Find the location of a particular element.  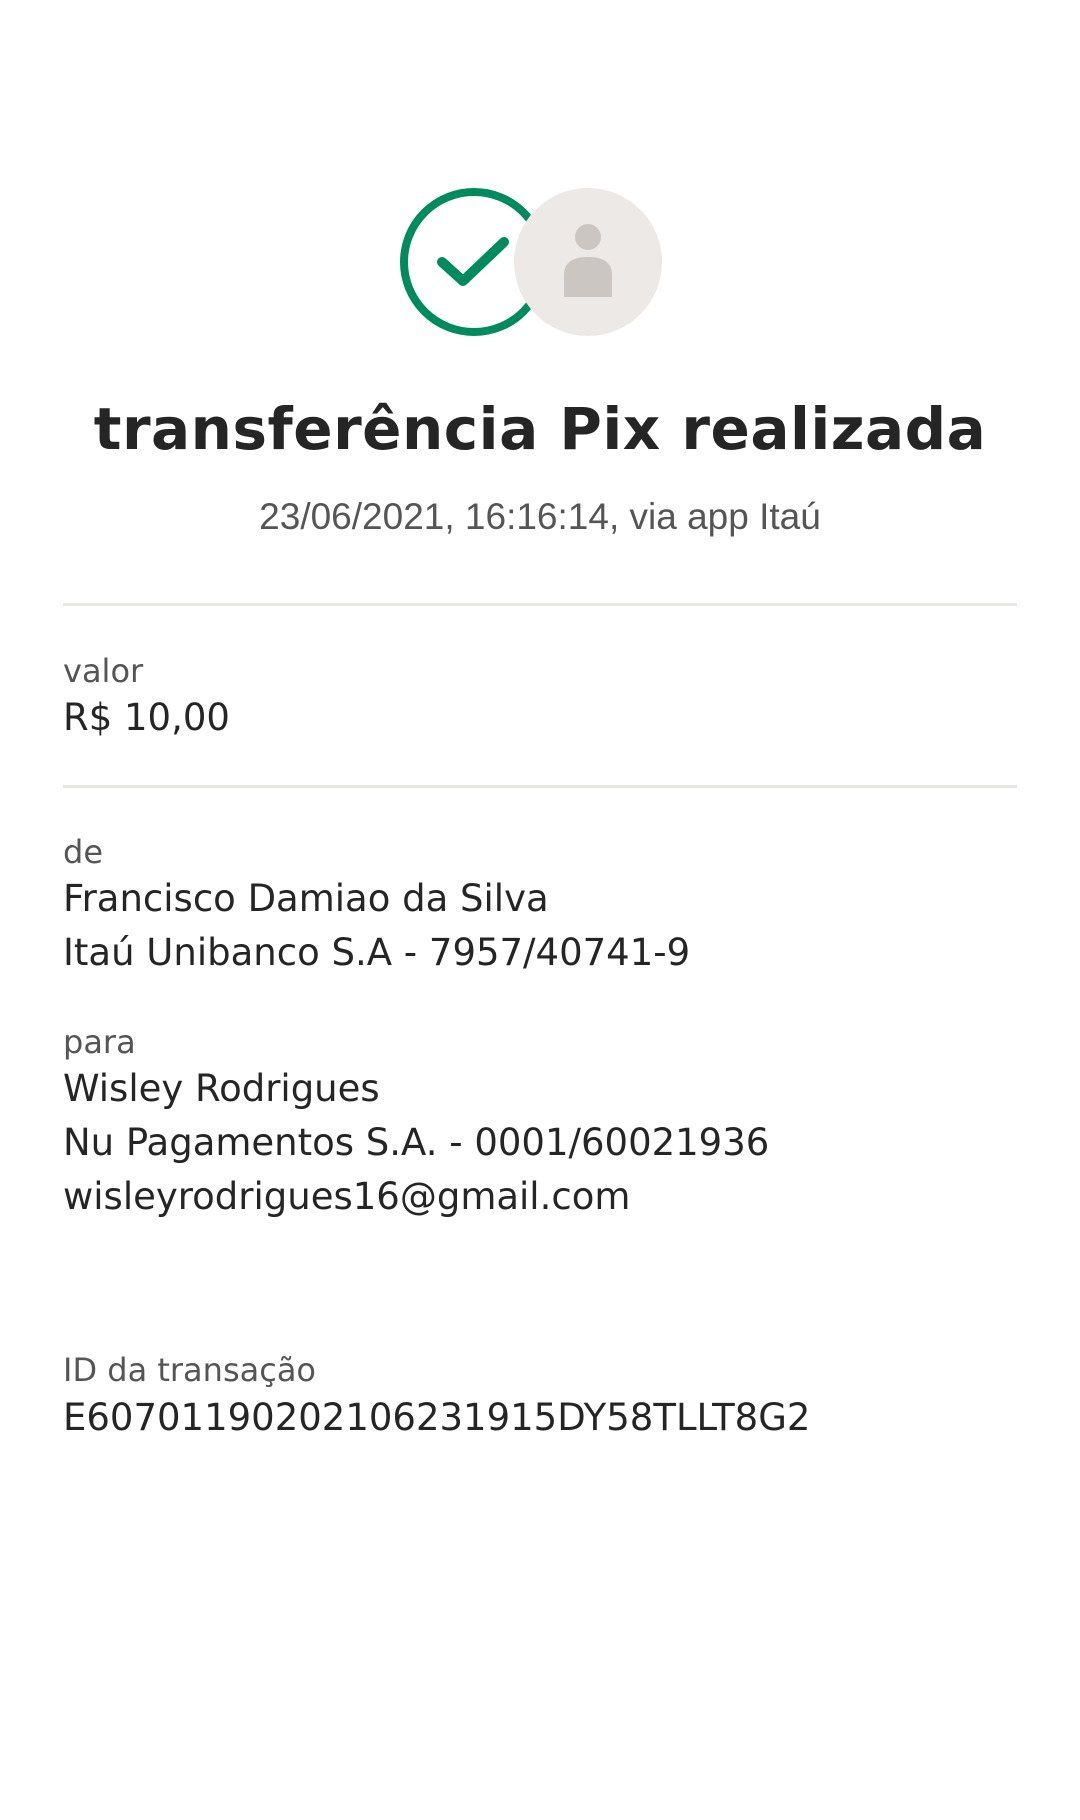

receiver-account: Nu Pagamentos S.A. - 0001/60021936 is located at coordinates (416, 1142).